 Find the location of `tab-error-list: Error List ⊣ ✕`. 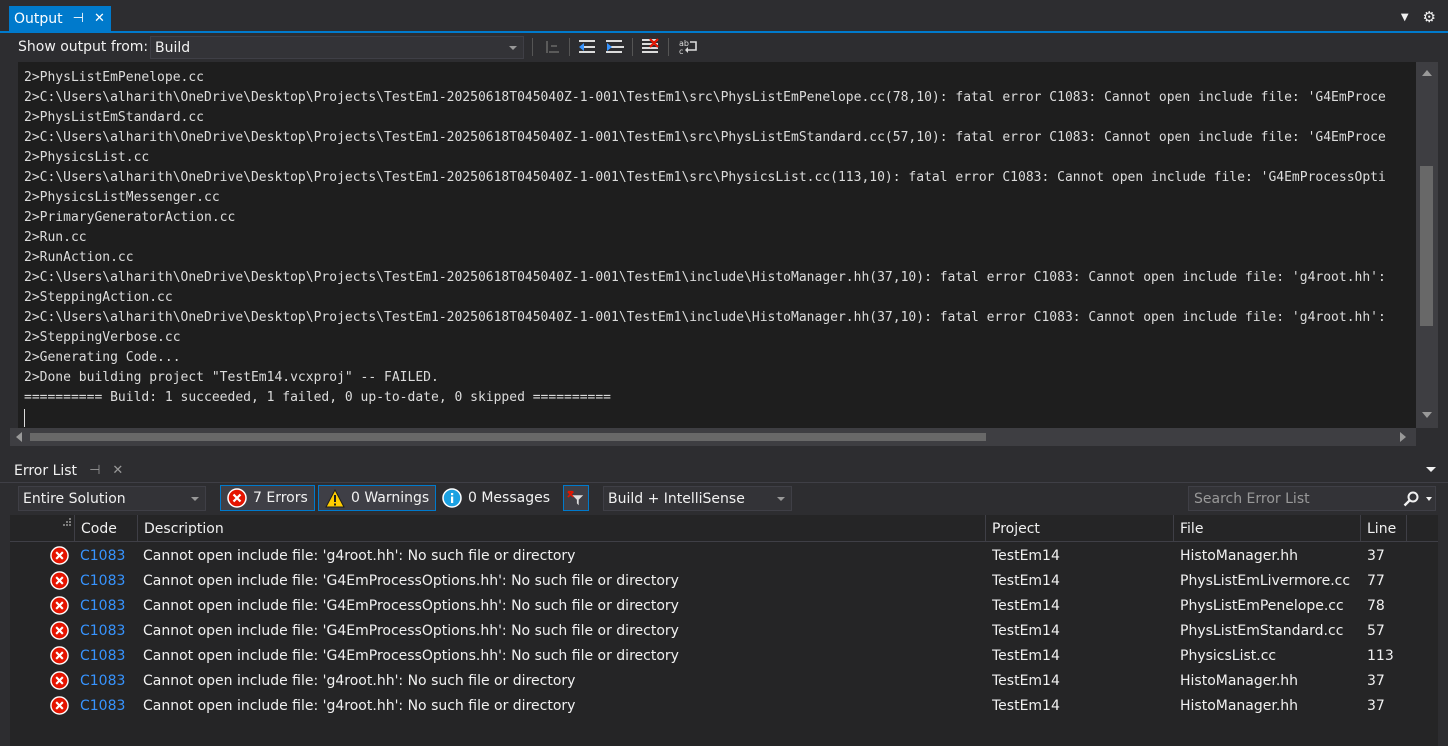

tab-error-list: Error List ⊣ ✕ is located at coordinates (68, 470).